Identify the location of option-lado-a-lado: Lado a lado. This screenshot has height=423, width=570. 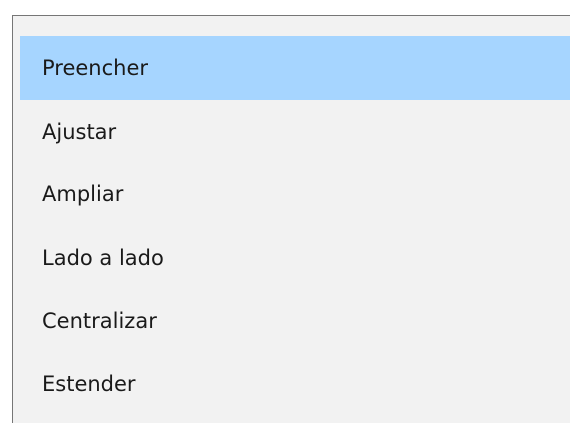
(295, 258).